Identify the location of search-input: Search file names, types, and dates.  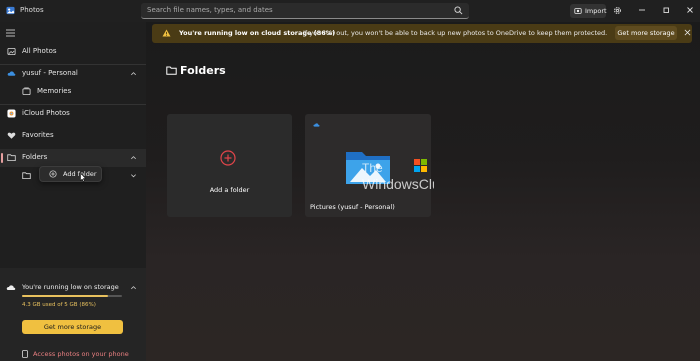
(210, 10).